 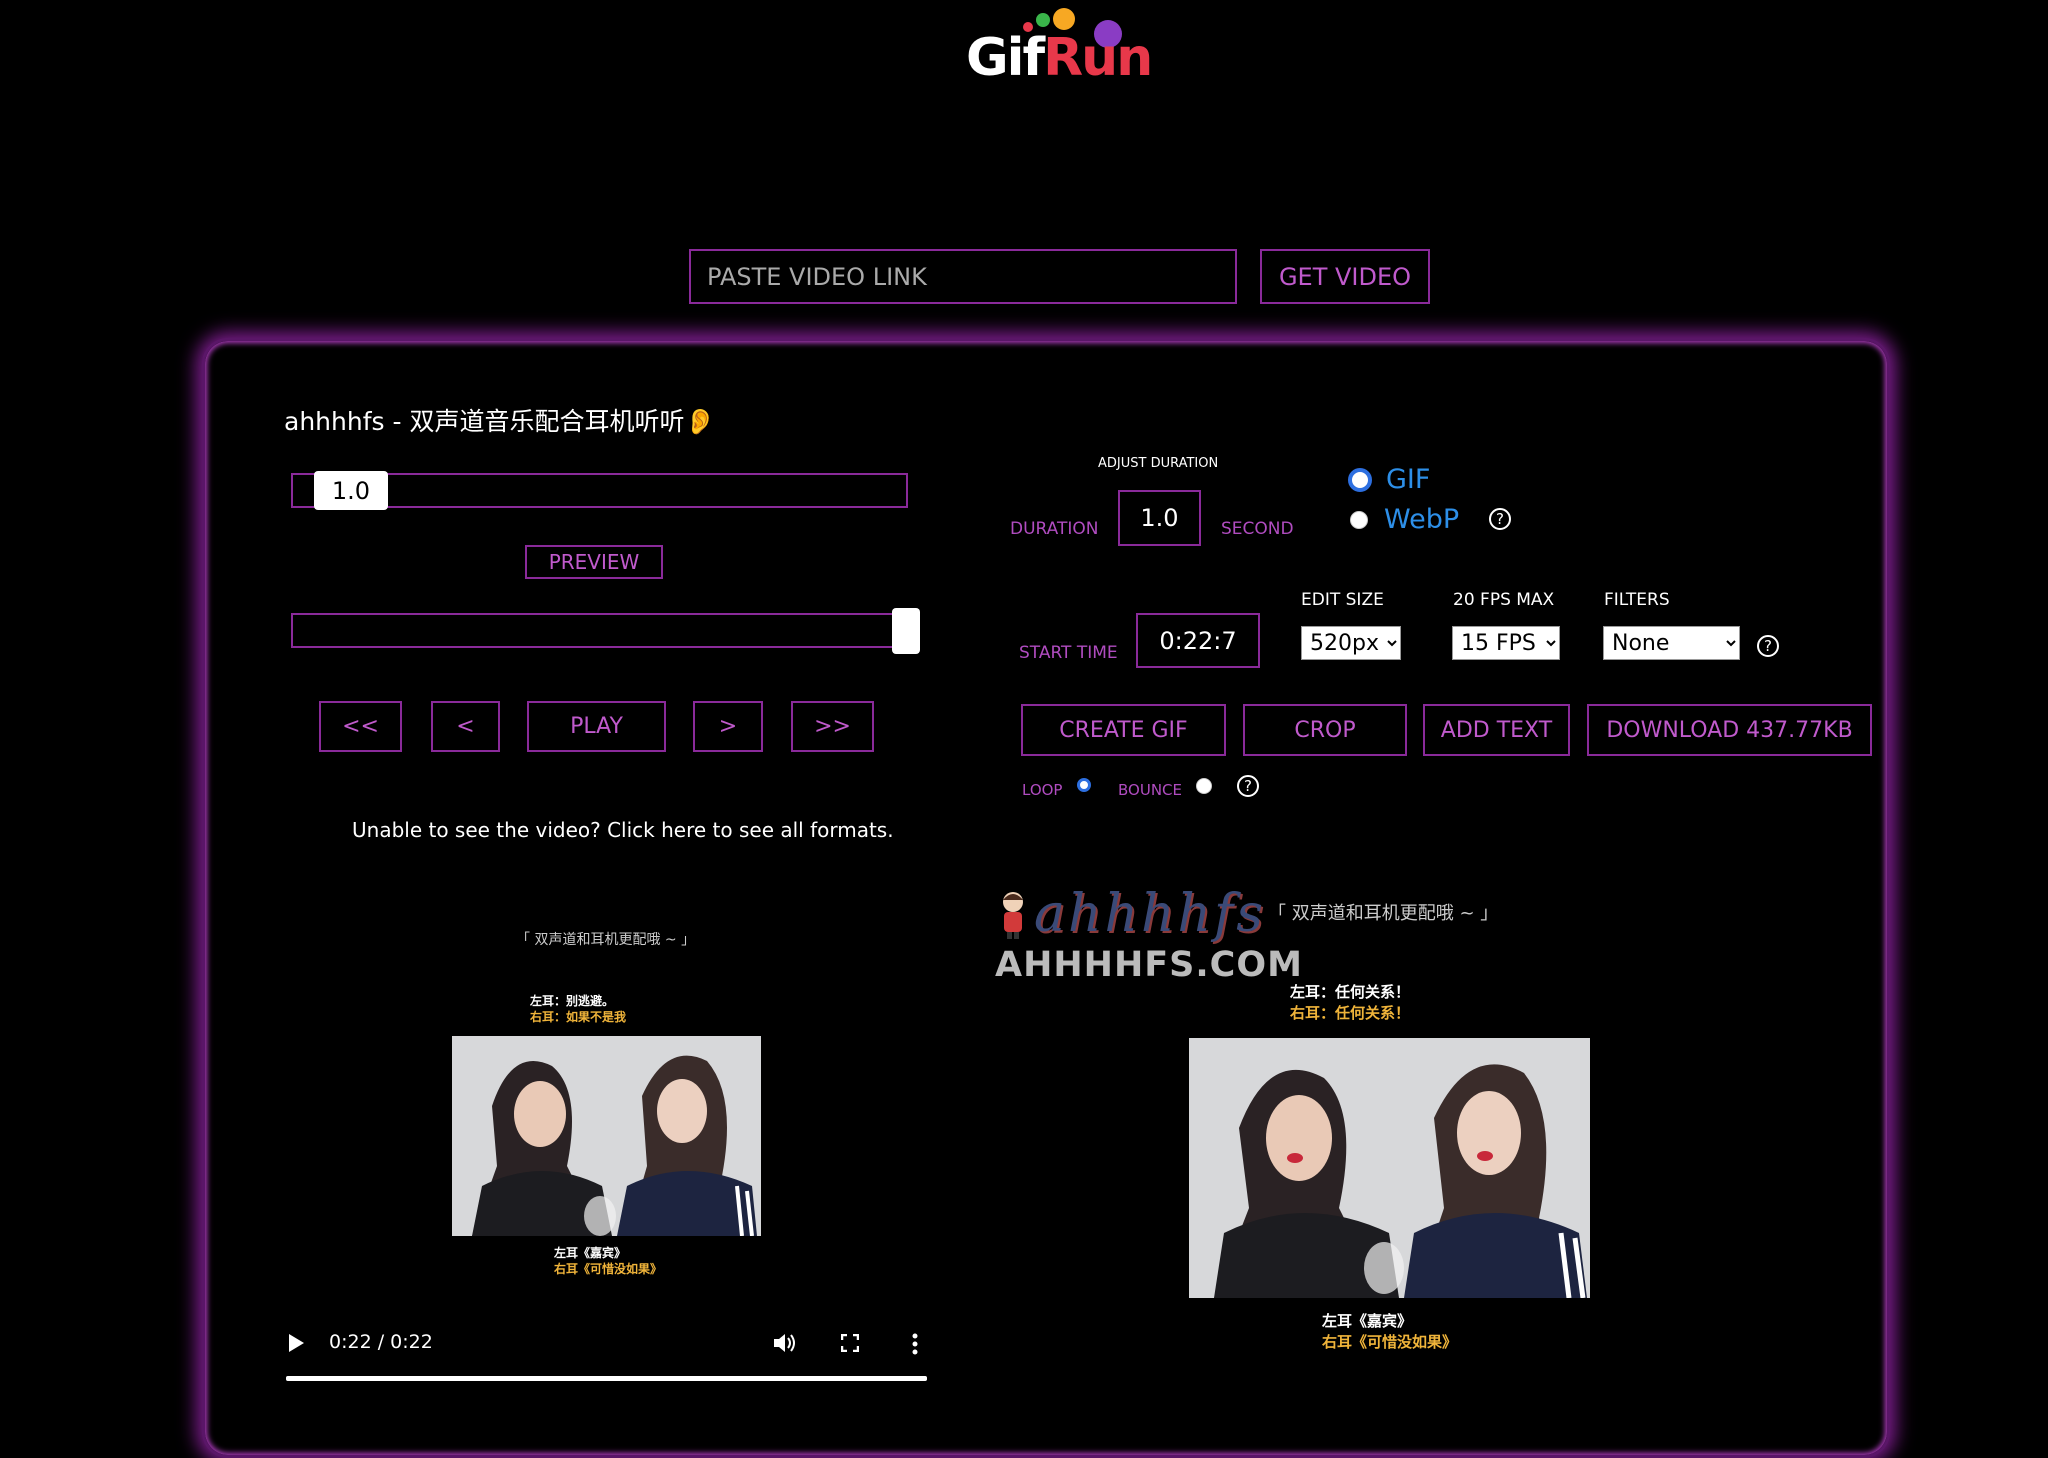 I want to click on video-link-input, so click(x=963, y=276).